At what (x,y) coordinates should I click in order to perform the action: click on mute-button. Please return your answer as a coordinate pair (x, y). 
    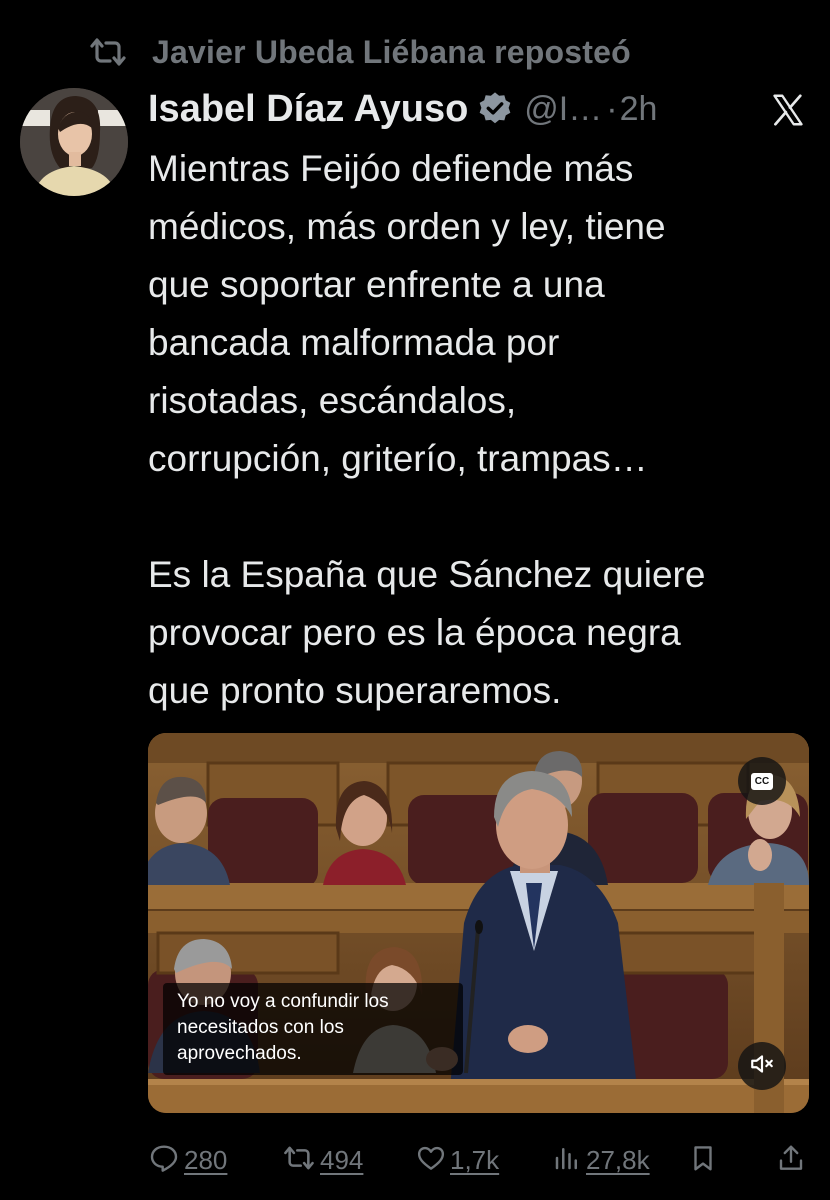
    Looking at the image, I should click on (762, 1066).